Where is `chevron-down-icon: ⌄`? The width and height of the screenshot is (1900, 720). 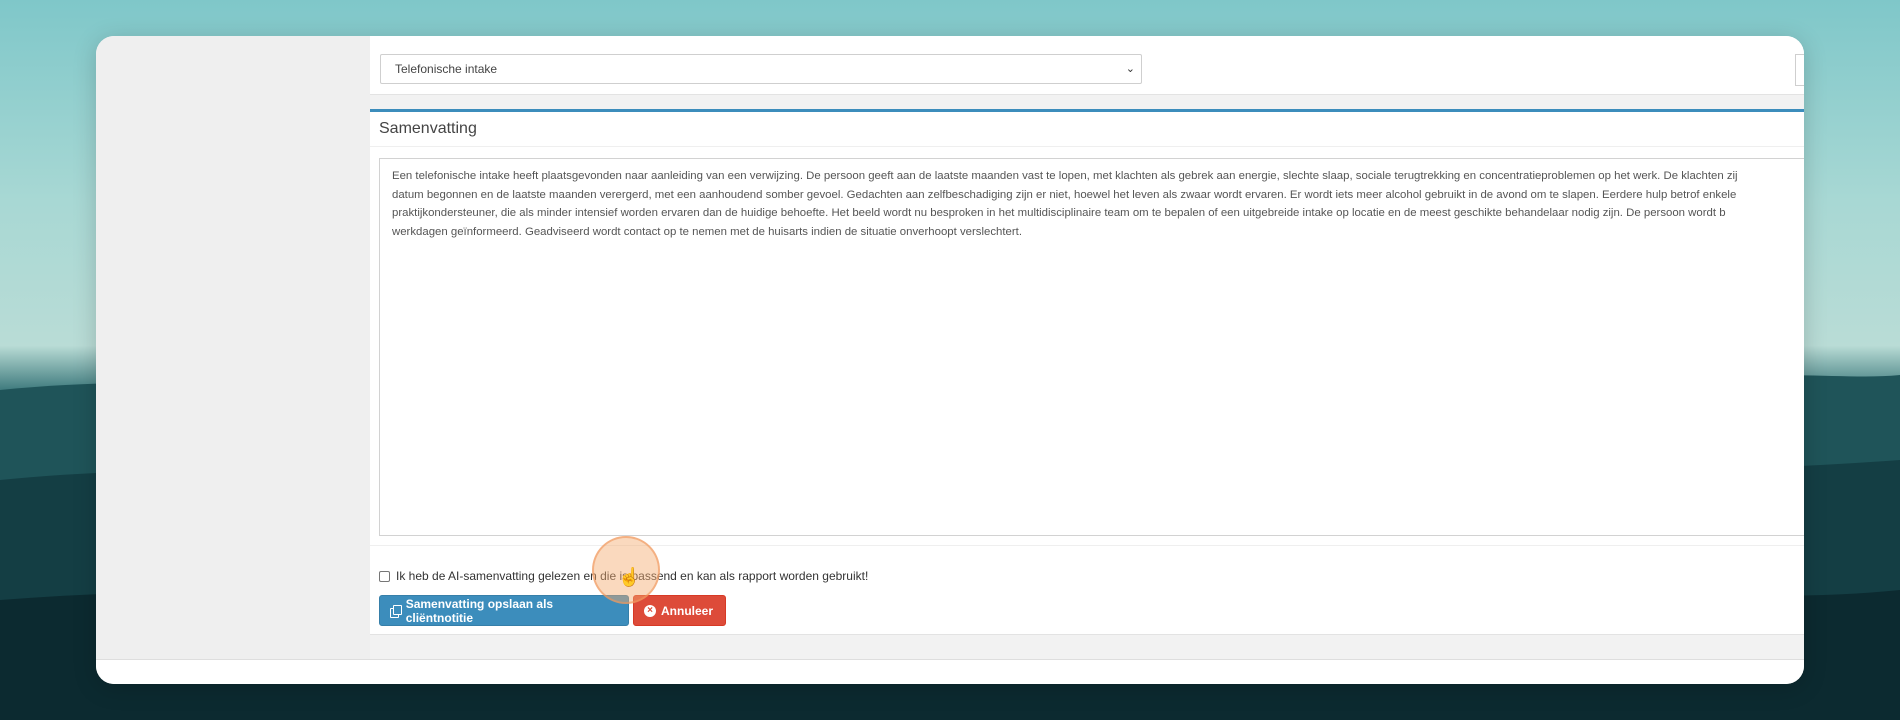
chevron-down-icon: ⌄ is located at coordinates (1130, 69).